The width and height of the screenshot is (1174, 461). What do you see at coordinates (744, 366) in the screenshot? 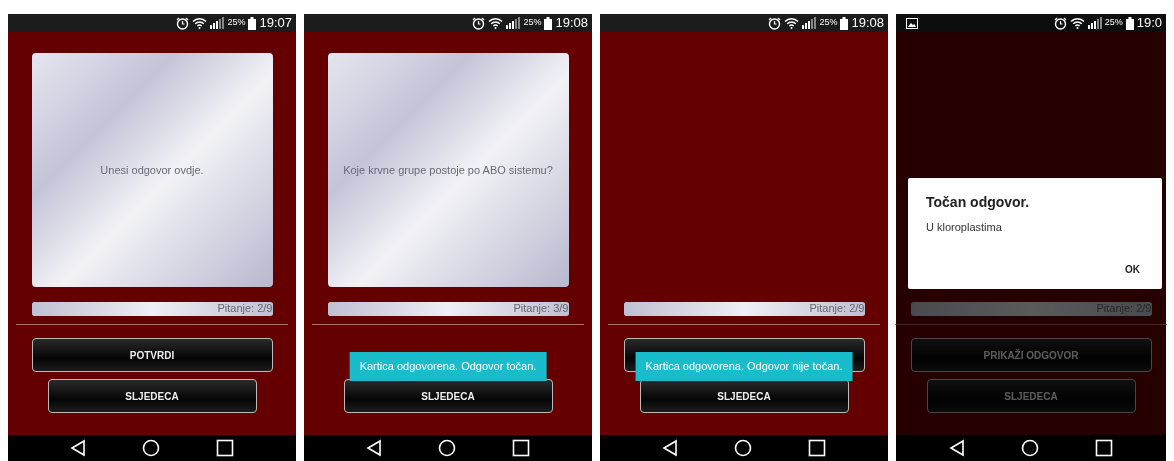
I see `answer-toast: Kartica odgovorena. Odgovor nije točan.` at bounding box center [744, 366].